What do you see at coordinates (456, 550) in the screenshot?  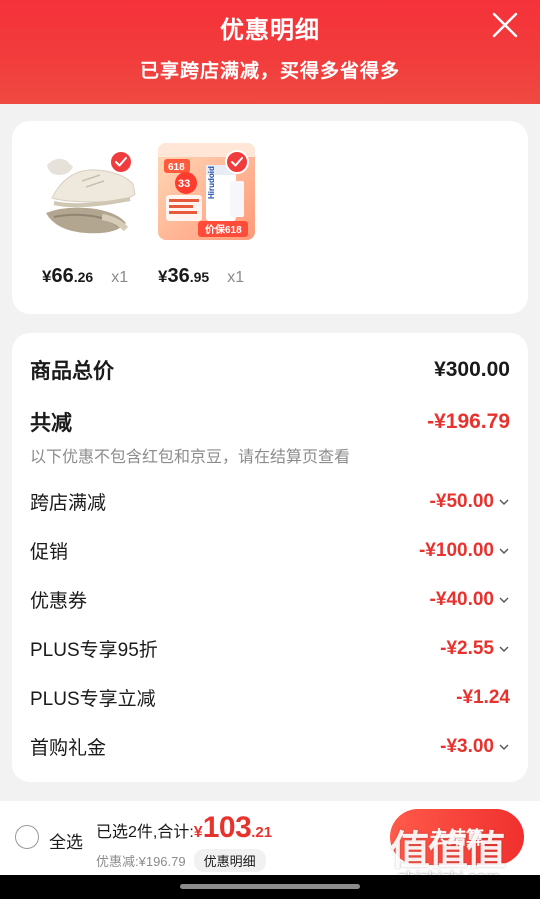 I see `discount-value: -¥100.00` at bounding box center [456, 550].